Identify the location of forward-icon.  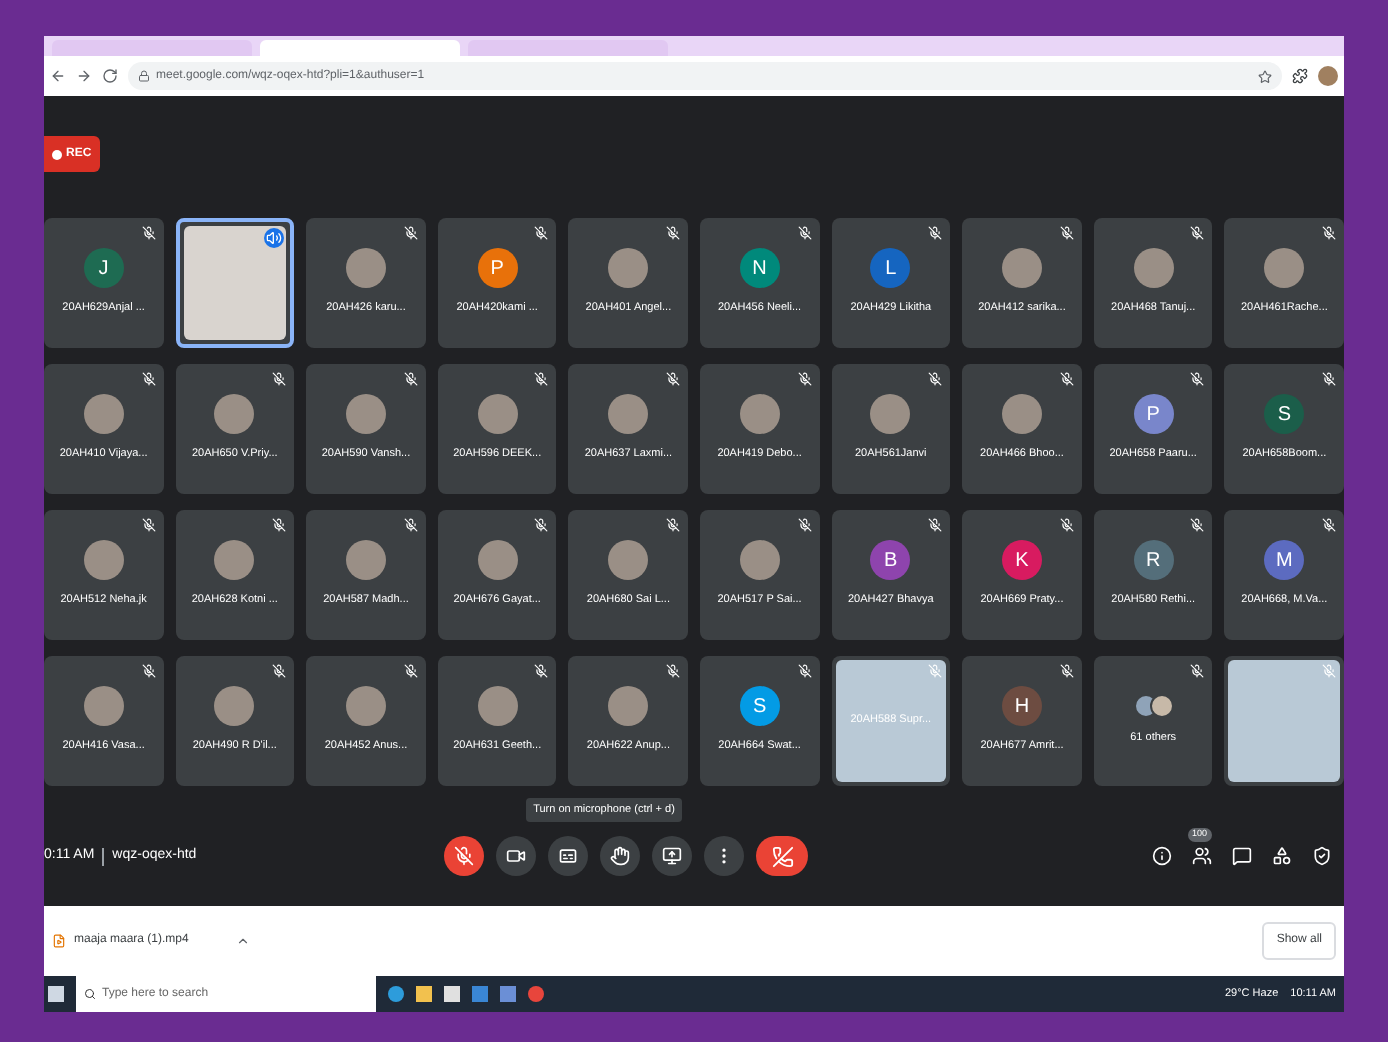
(84, 76).